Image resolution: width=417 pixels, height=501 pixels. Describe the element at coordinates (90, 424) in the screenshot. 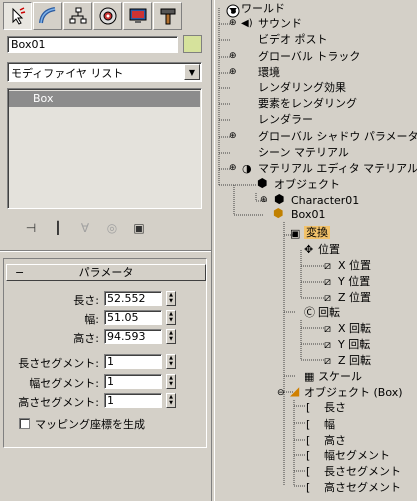

I see `mapping-coords-label: マッピング座標を生成` at that location.